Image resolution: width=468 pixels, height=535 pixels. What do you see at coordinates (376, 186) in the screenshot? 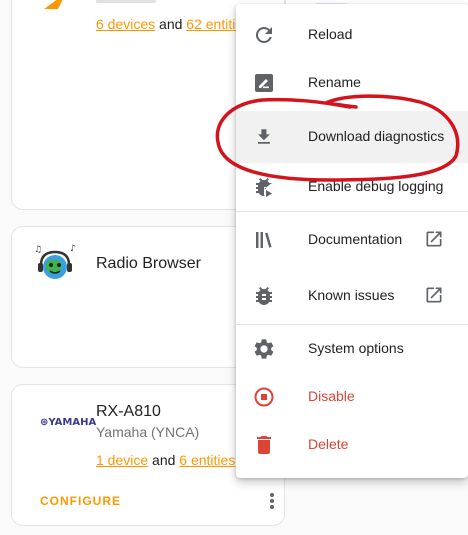
I see `menu-label: Enable debug logging` at bounding box center [376, 186].